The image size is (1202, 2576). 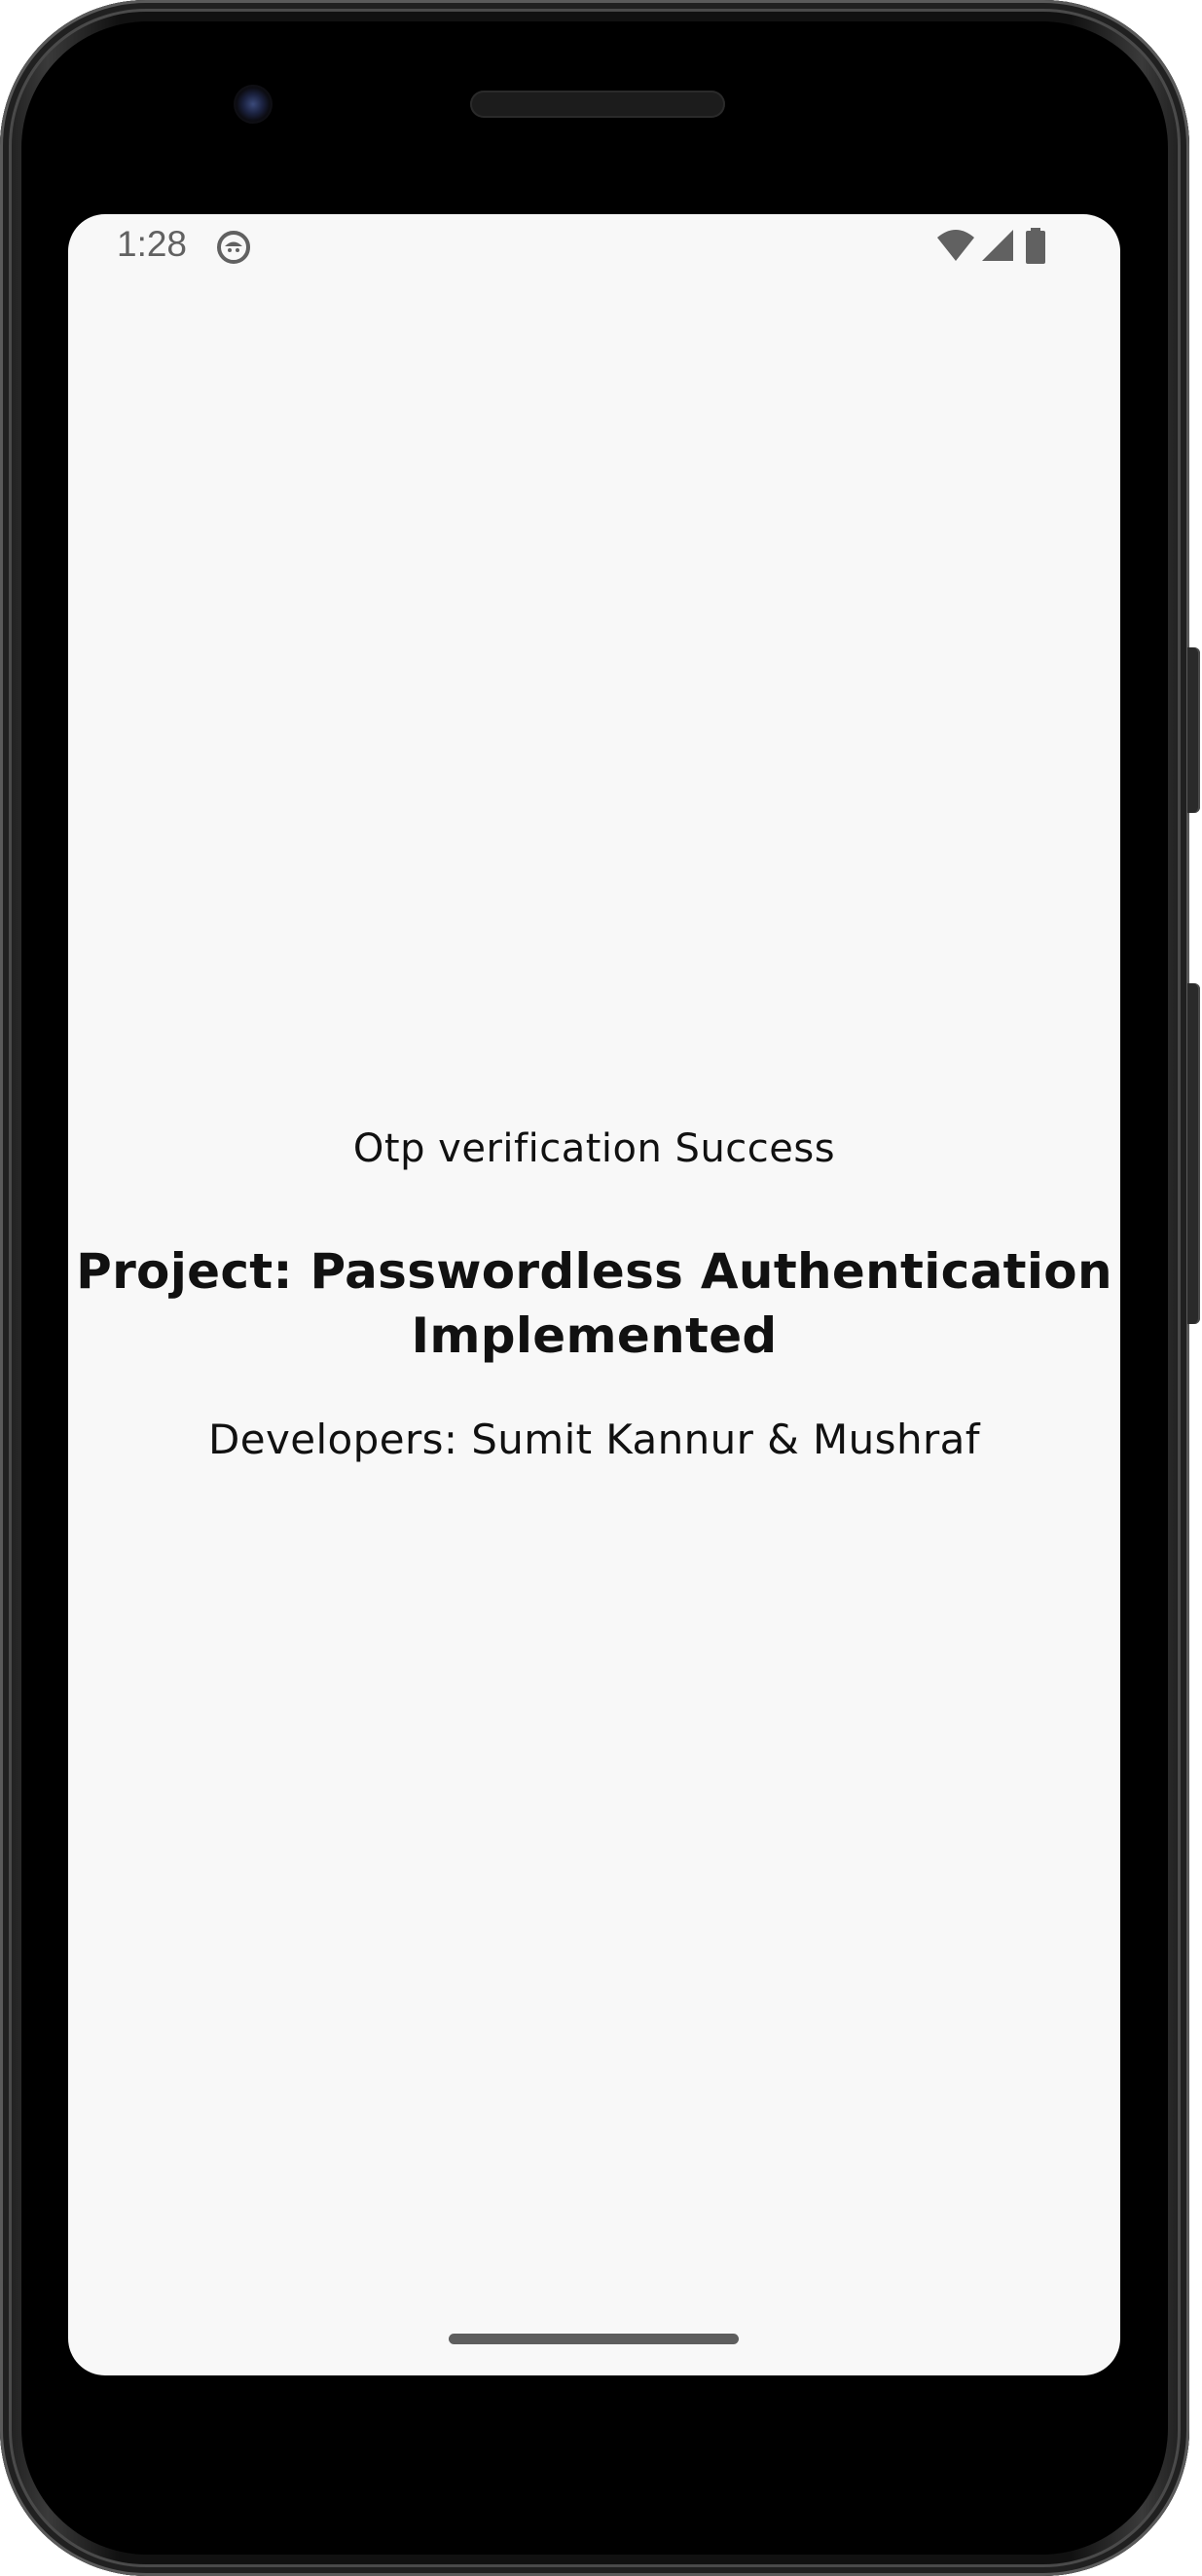 I want to click on signal-icon, so click(x=997, y=245).